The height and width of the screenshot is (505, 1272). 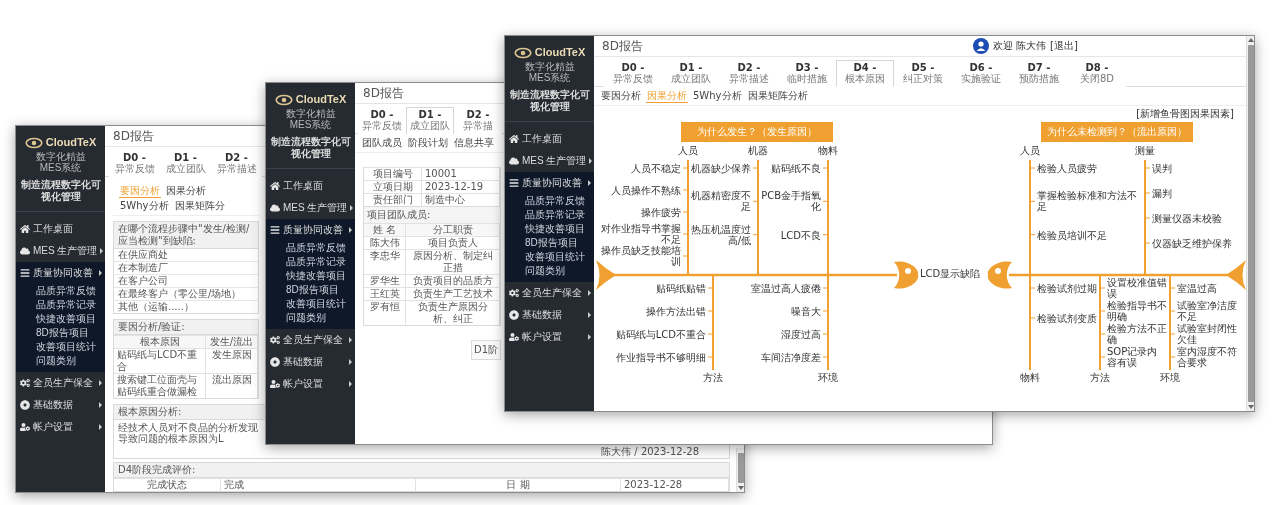 What do you see at coordinates (461, 173) in the screenshot?
I see `field-value: 10001` at bounding box center [461, 173].